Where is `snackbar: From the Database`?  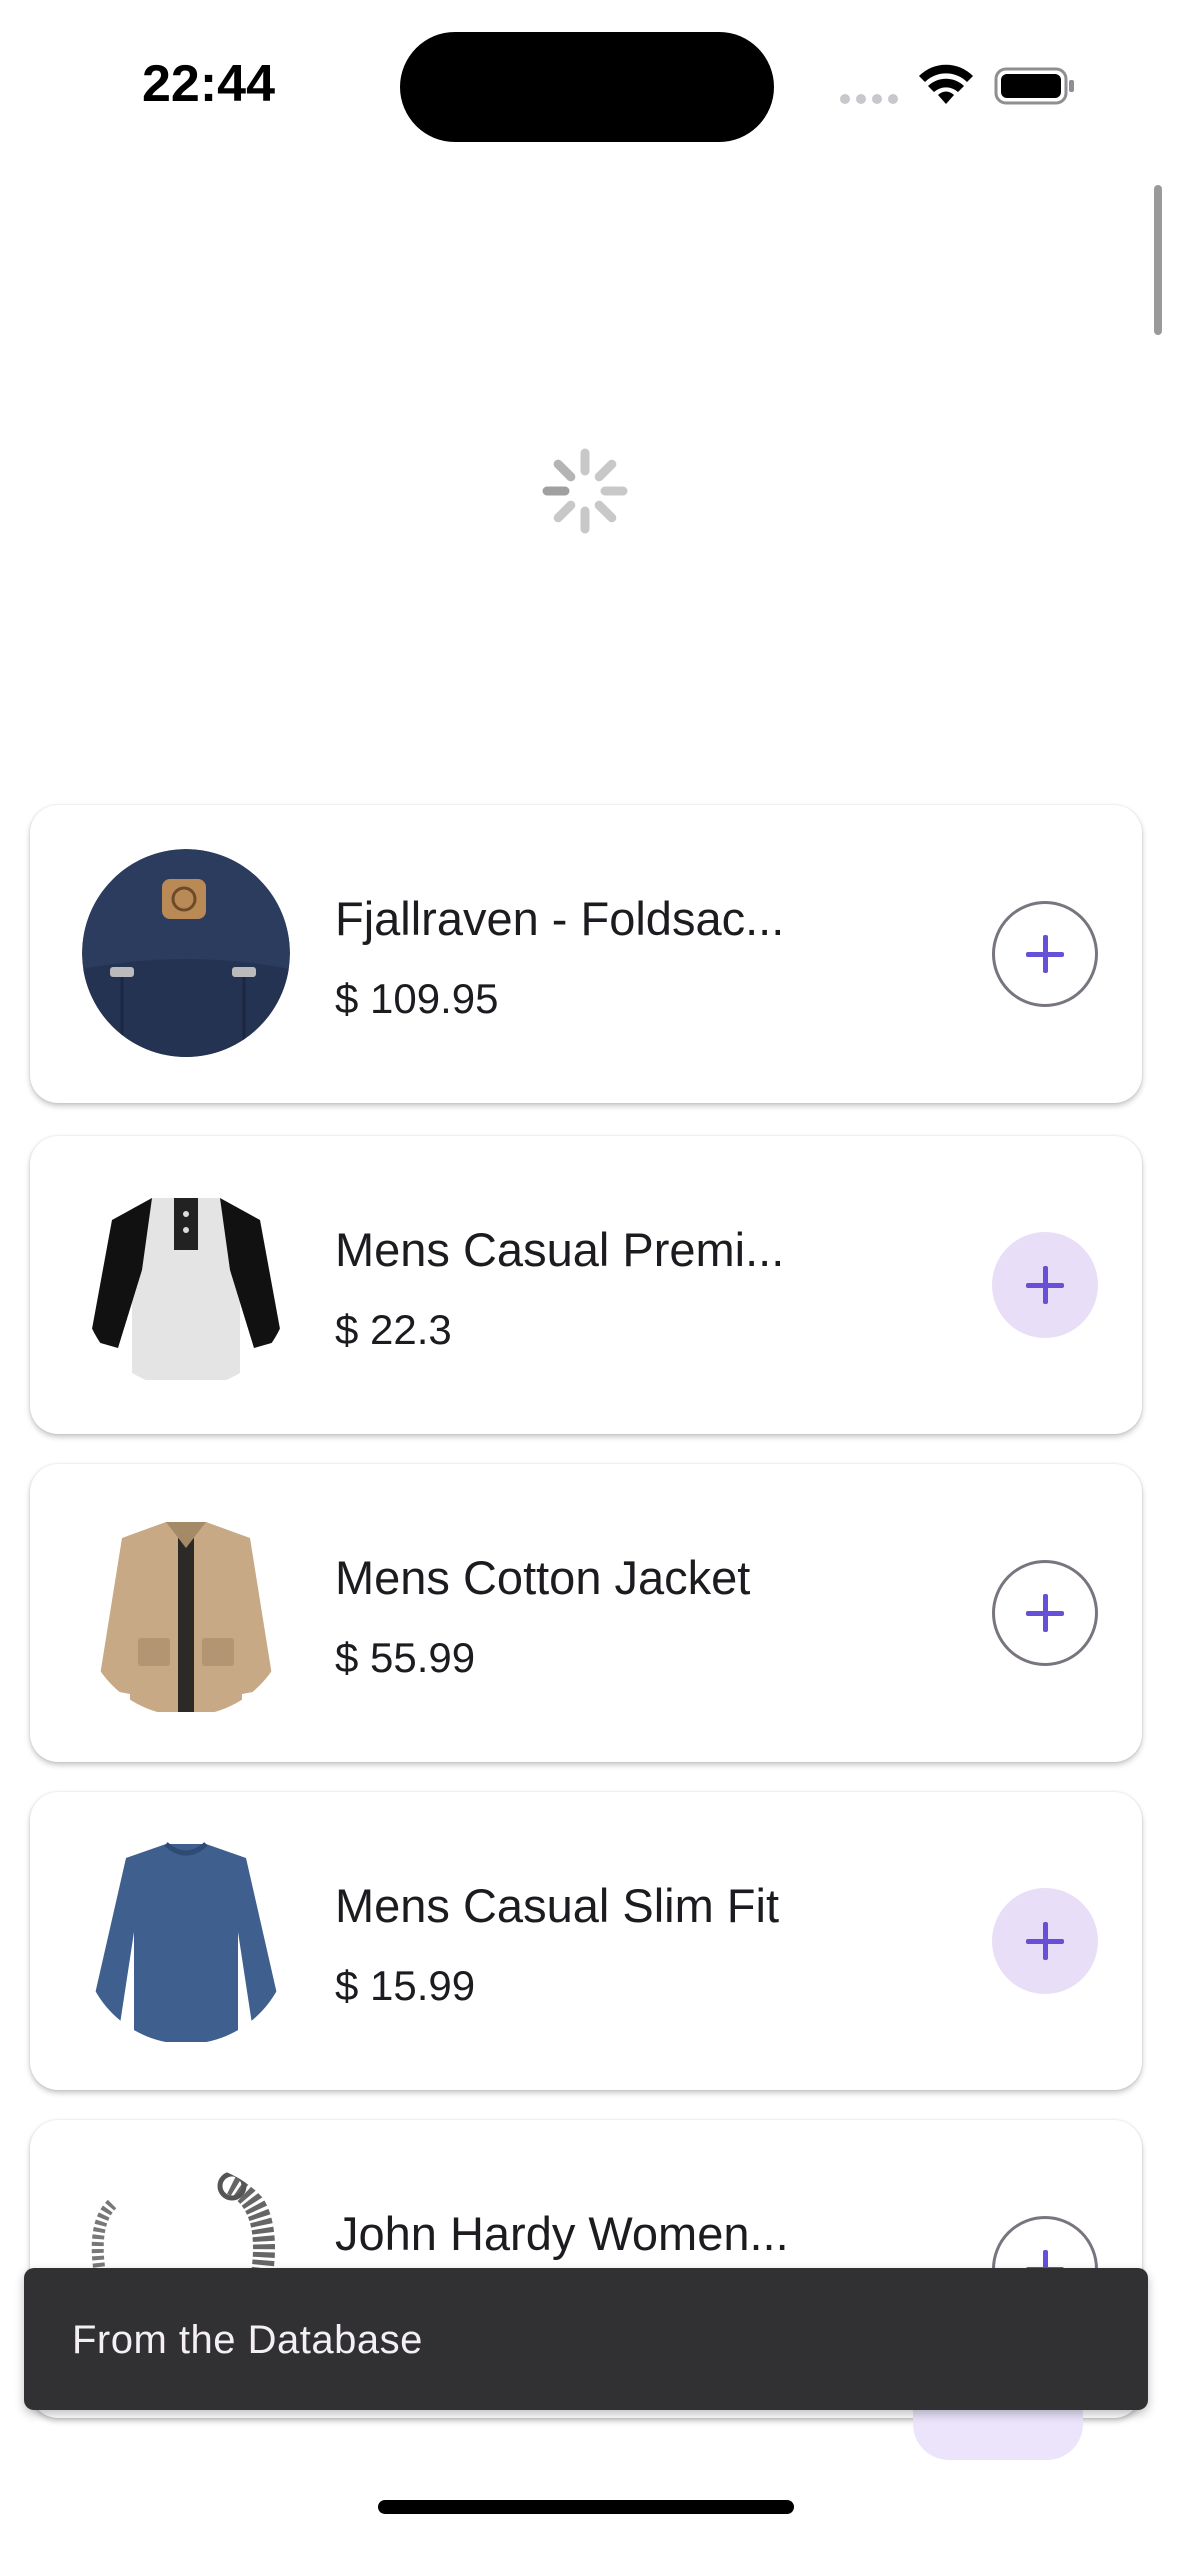 snackbar: From the Database is located at coordinates (586, 2339).